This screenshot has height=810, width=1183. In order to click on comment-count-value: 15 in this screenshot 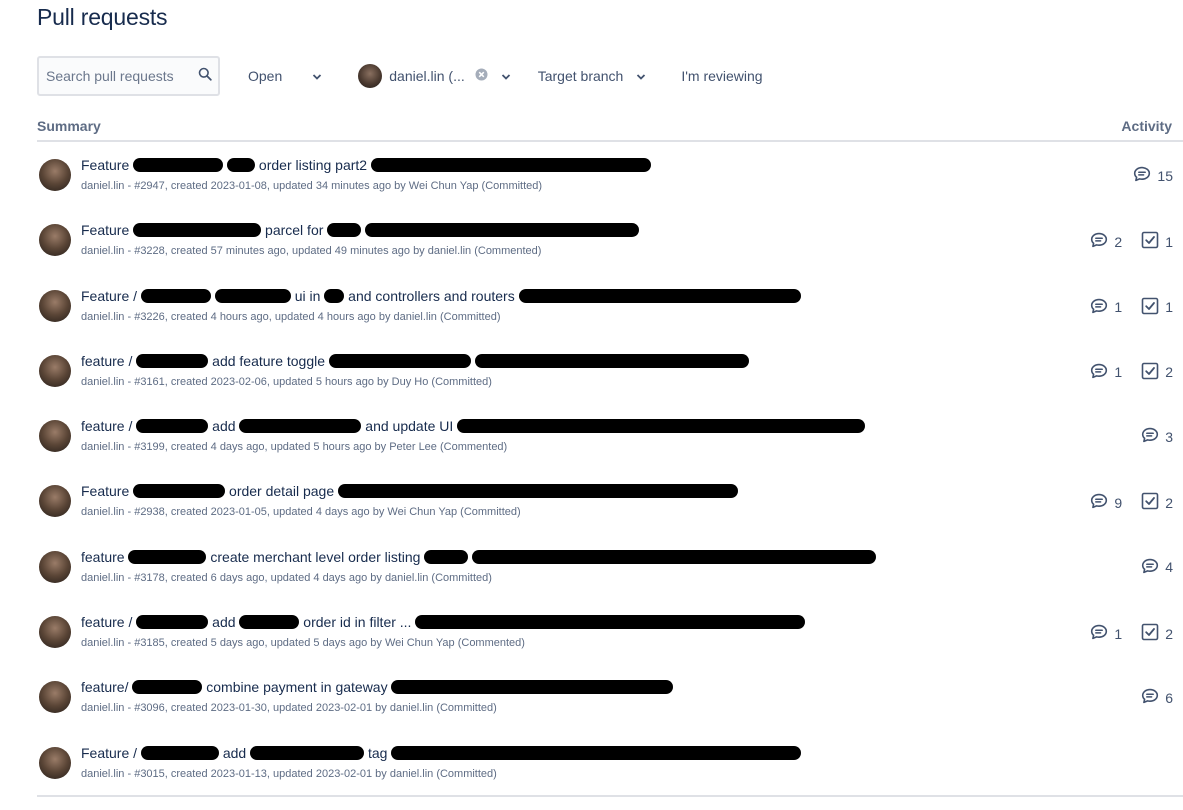, I will do `click(1165, 175)`.